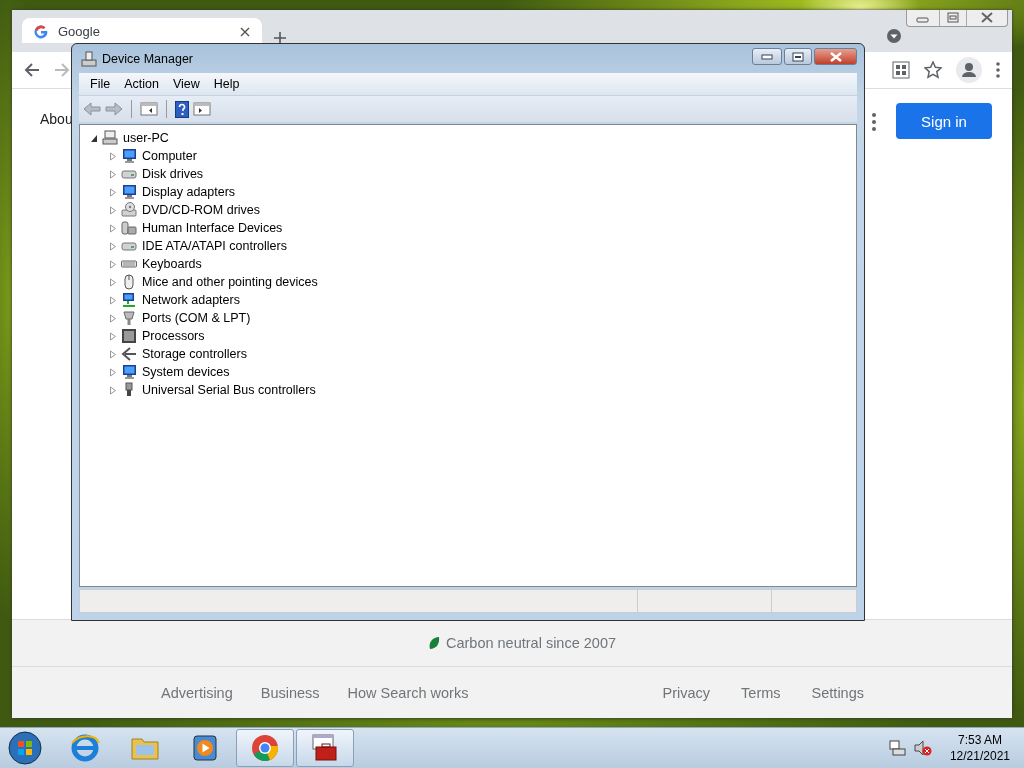 The height and width of the screenshot is (768, 1024). I want to click on chrome-icon, so click(265, 748).